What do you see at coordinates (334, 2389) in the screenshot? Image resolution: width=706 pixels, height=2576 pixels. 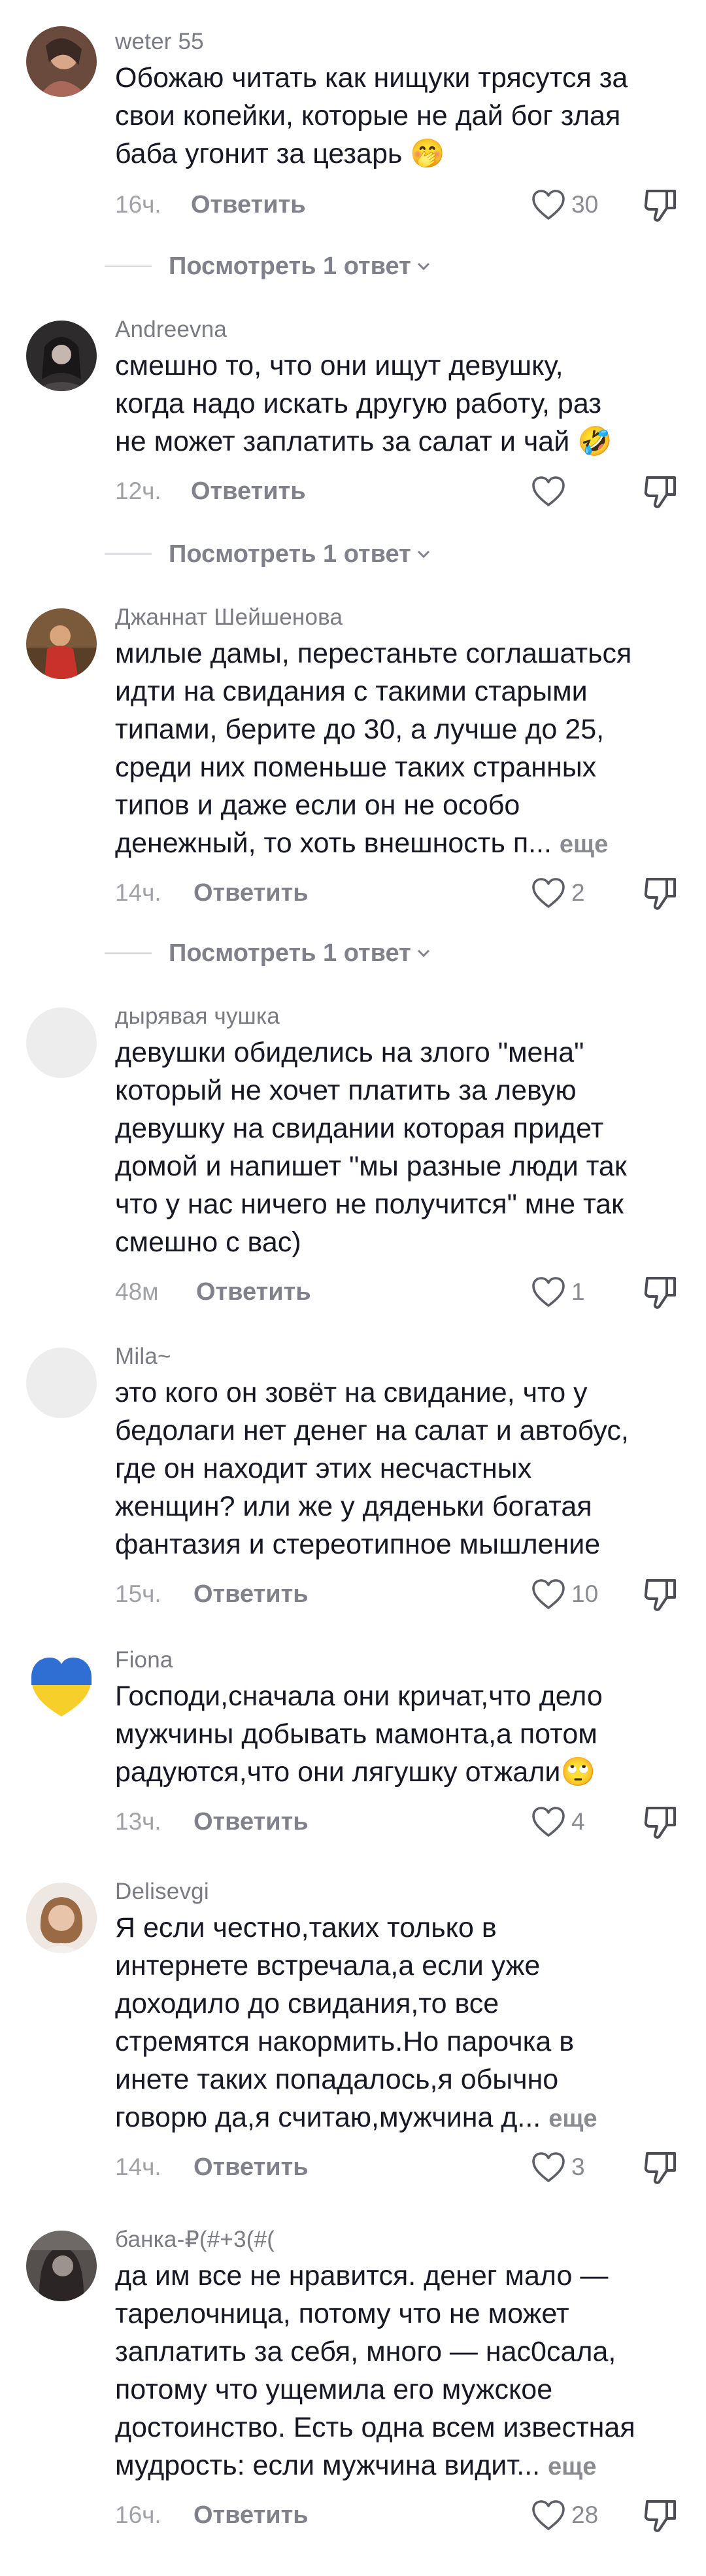 I see `comment-text-line: потому что ущемила его мужское` at bounding box center [334, 2389].